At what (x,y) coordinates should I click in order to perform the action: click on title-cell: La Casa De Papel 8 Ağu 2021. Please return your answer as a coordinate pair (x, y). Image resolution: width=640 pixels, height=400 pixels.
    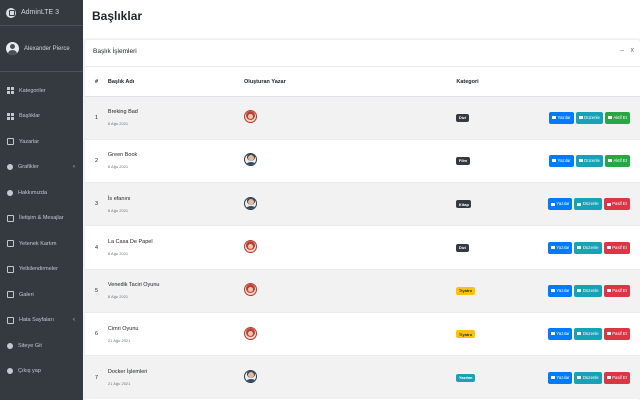
    Looking at the image, I should click on (175, 247).